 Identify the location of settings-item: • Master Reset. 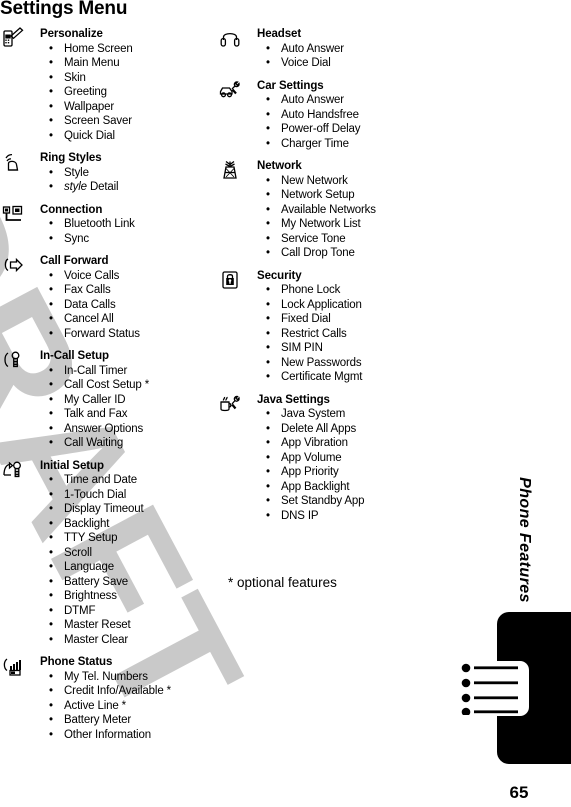
(127, 625).